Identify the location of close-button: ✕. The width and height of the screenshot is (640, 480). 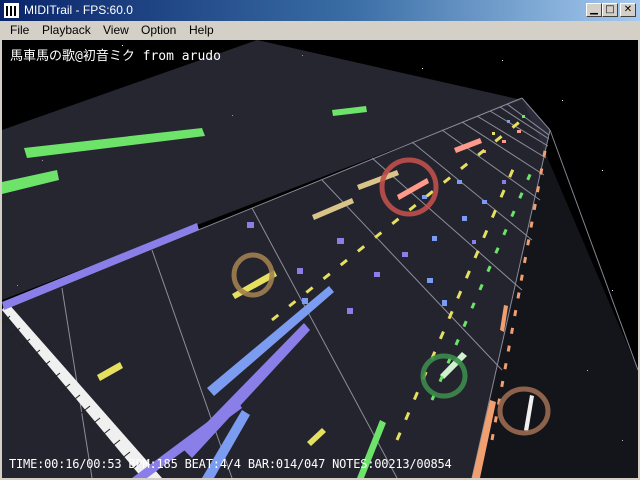
(628, 10).